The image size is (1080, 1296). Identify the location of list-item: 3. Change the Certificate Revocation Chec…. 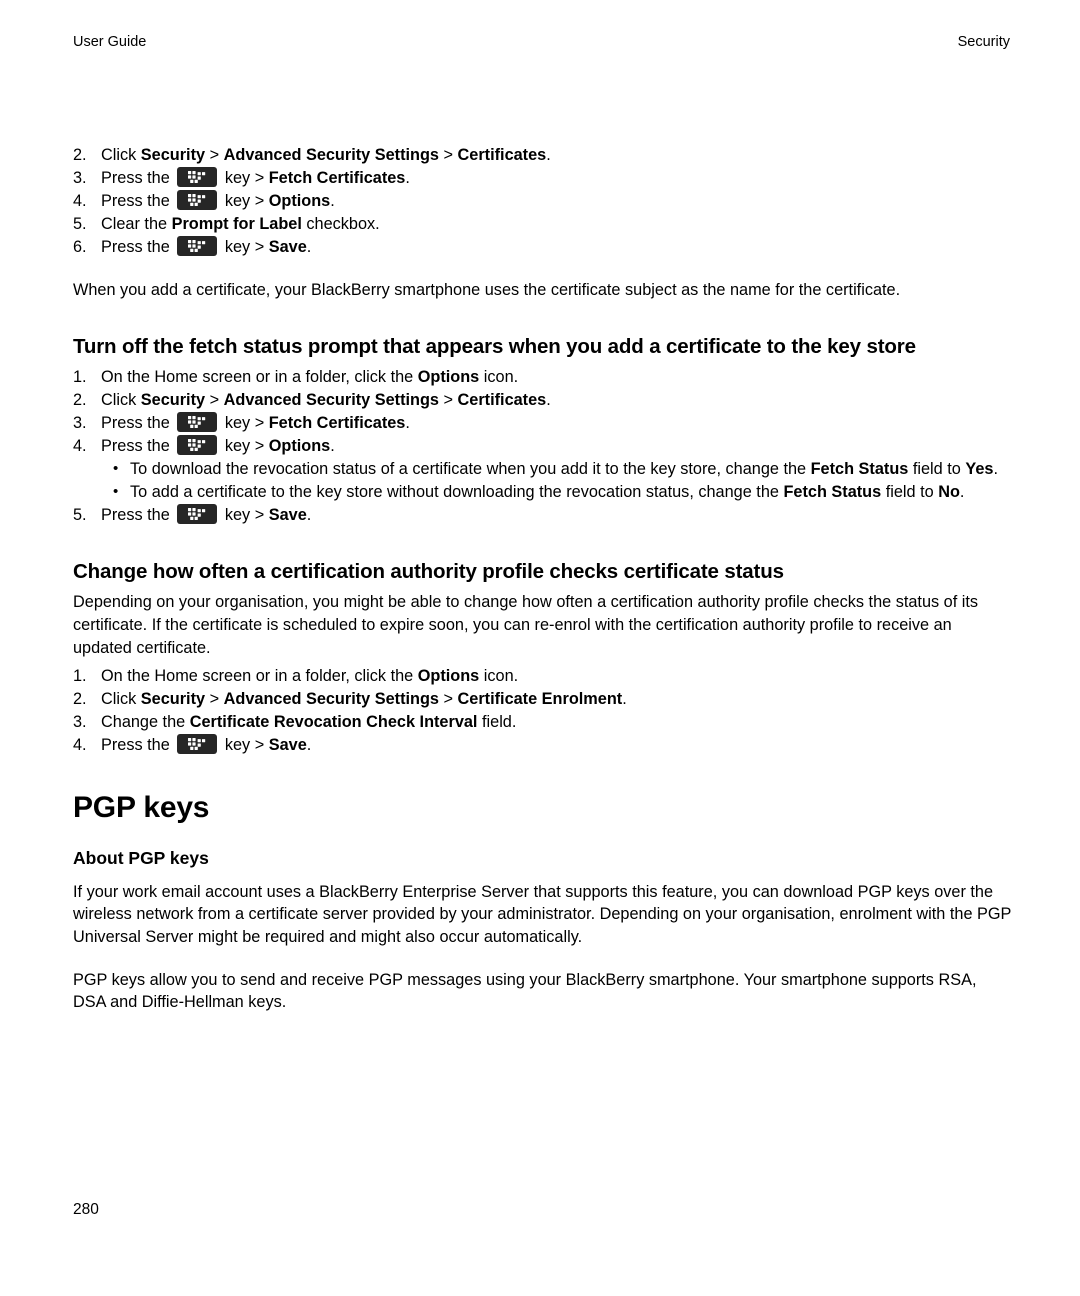
(543, 722).